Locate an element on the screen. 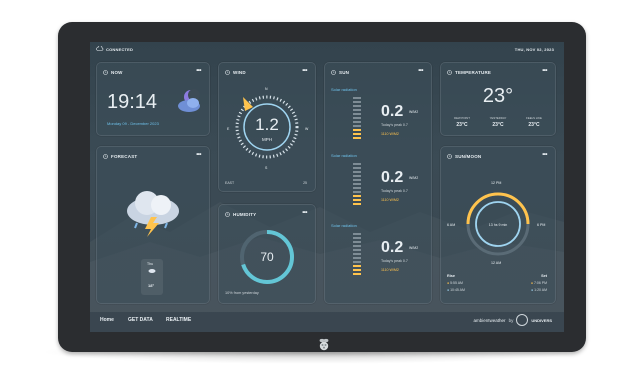  wind-north-label: N is located at coordinates (266, 89).